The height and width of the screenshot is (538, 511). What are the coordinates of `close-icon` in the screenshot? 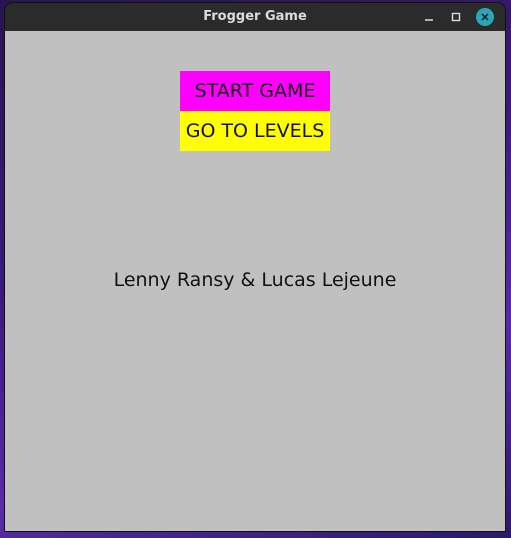 It's located at (485, 17).